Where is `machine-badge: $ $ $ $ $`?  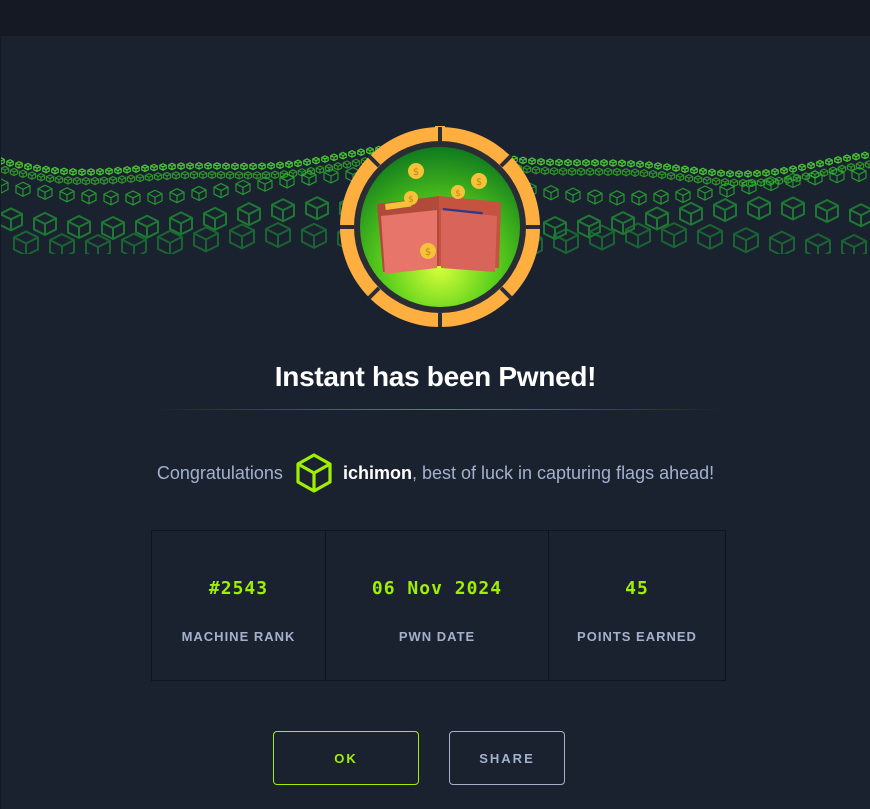 machine-badge: $ $ $ $ $ is located at coordinates (440, 227).